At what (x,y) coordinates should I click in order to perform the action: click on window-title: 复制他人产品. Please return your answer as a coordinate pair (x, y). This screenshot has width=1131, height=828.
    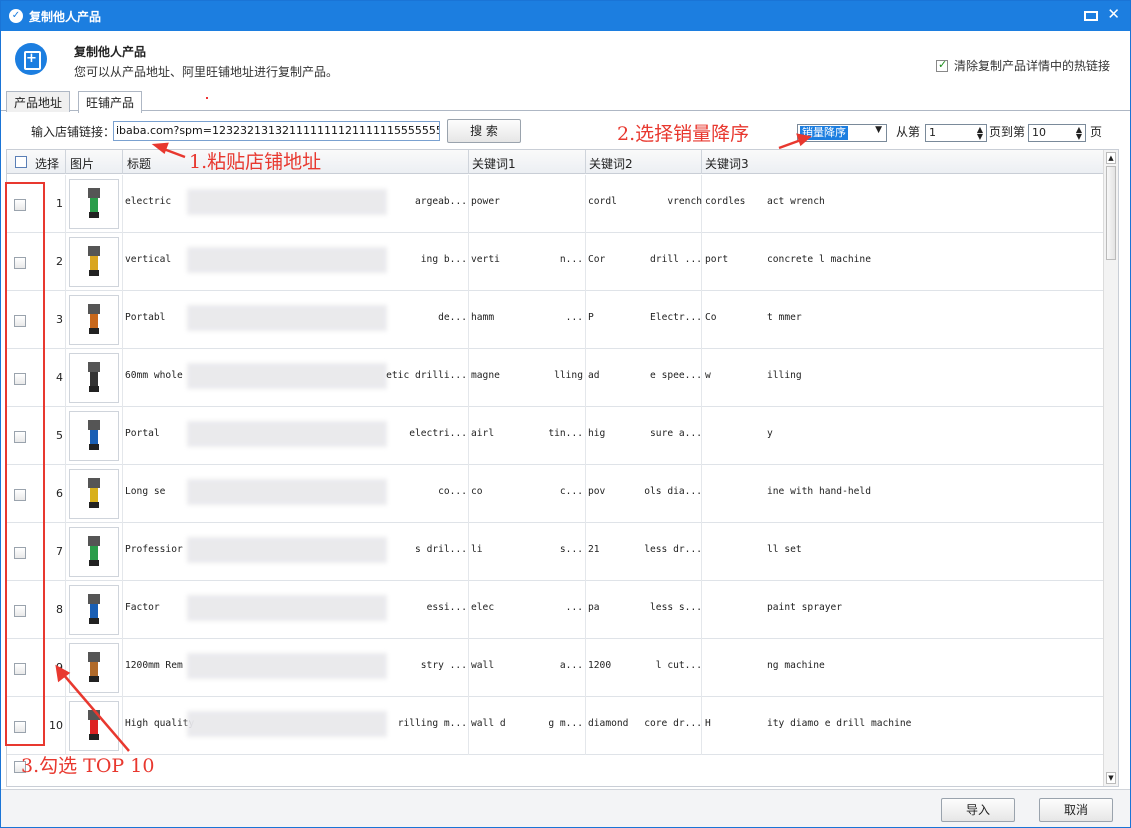
    Looking at the image, I should click on (65, 17).